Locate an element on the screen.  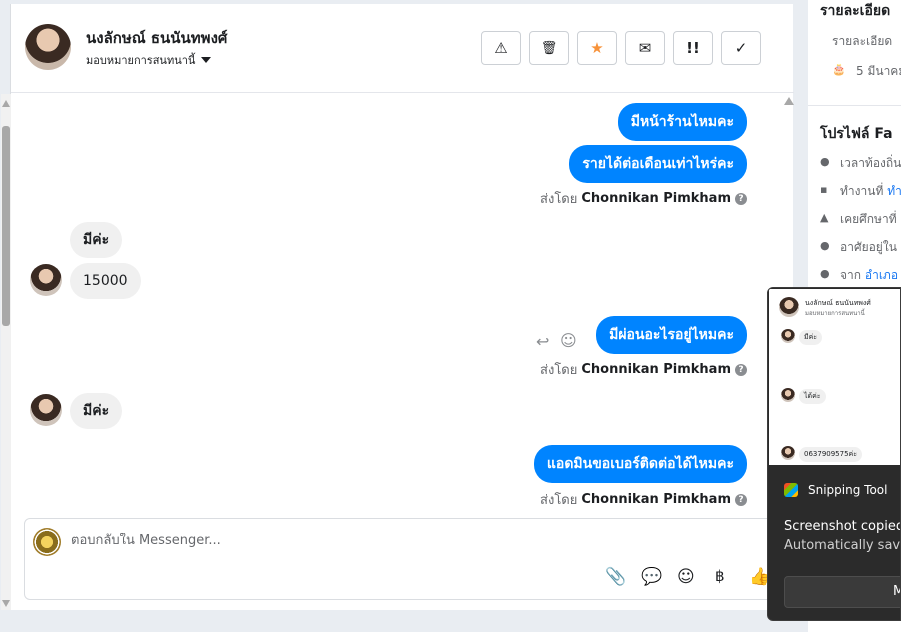
cake-icon: 🎂 is located at coordinates (839, 69).